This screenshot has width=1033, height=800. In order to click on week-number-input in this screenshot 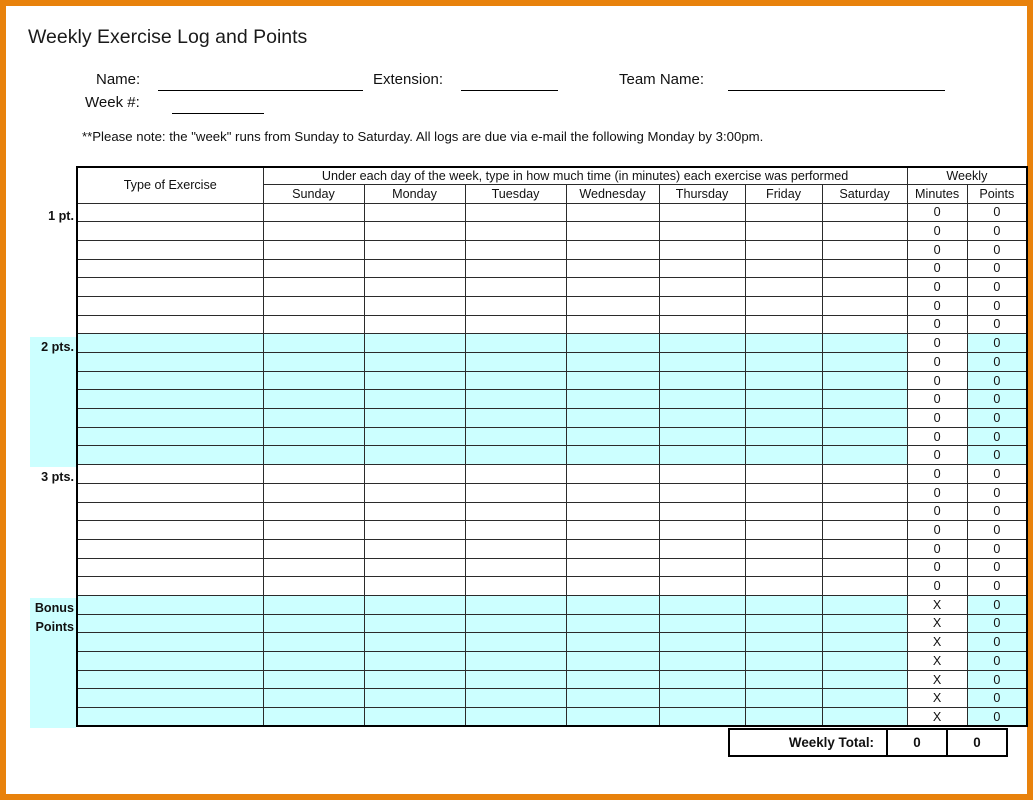, I will do `click(218, 113)`.